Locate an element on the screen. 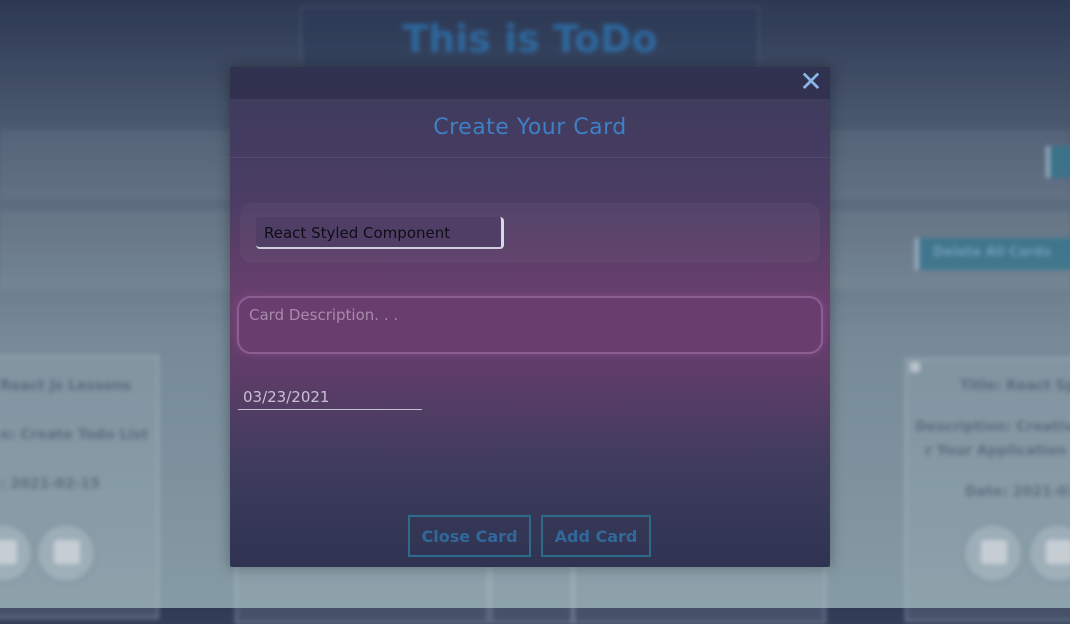  card-title-group is located at coordinates (530, 233).